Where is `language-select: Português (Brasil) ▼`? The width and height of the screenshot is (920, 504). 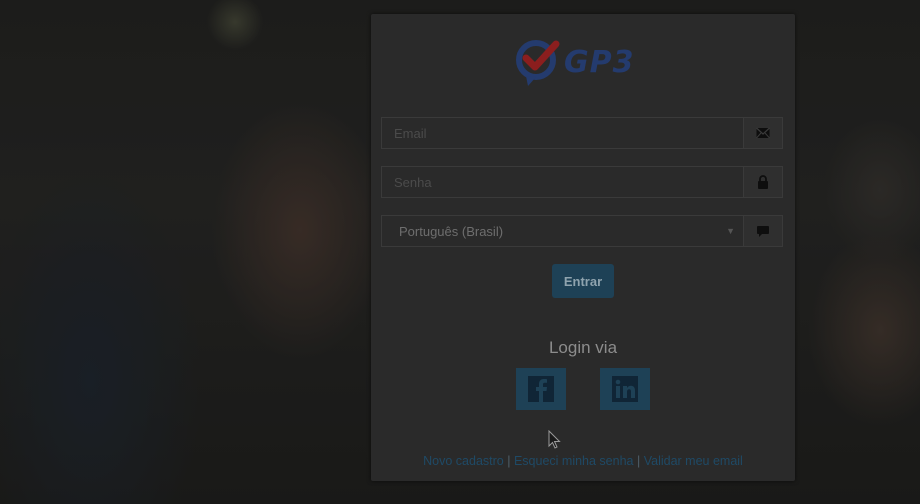 language-select: Português (Brasil) ▼ is located at coordinates (582, 231).